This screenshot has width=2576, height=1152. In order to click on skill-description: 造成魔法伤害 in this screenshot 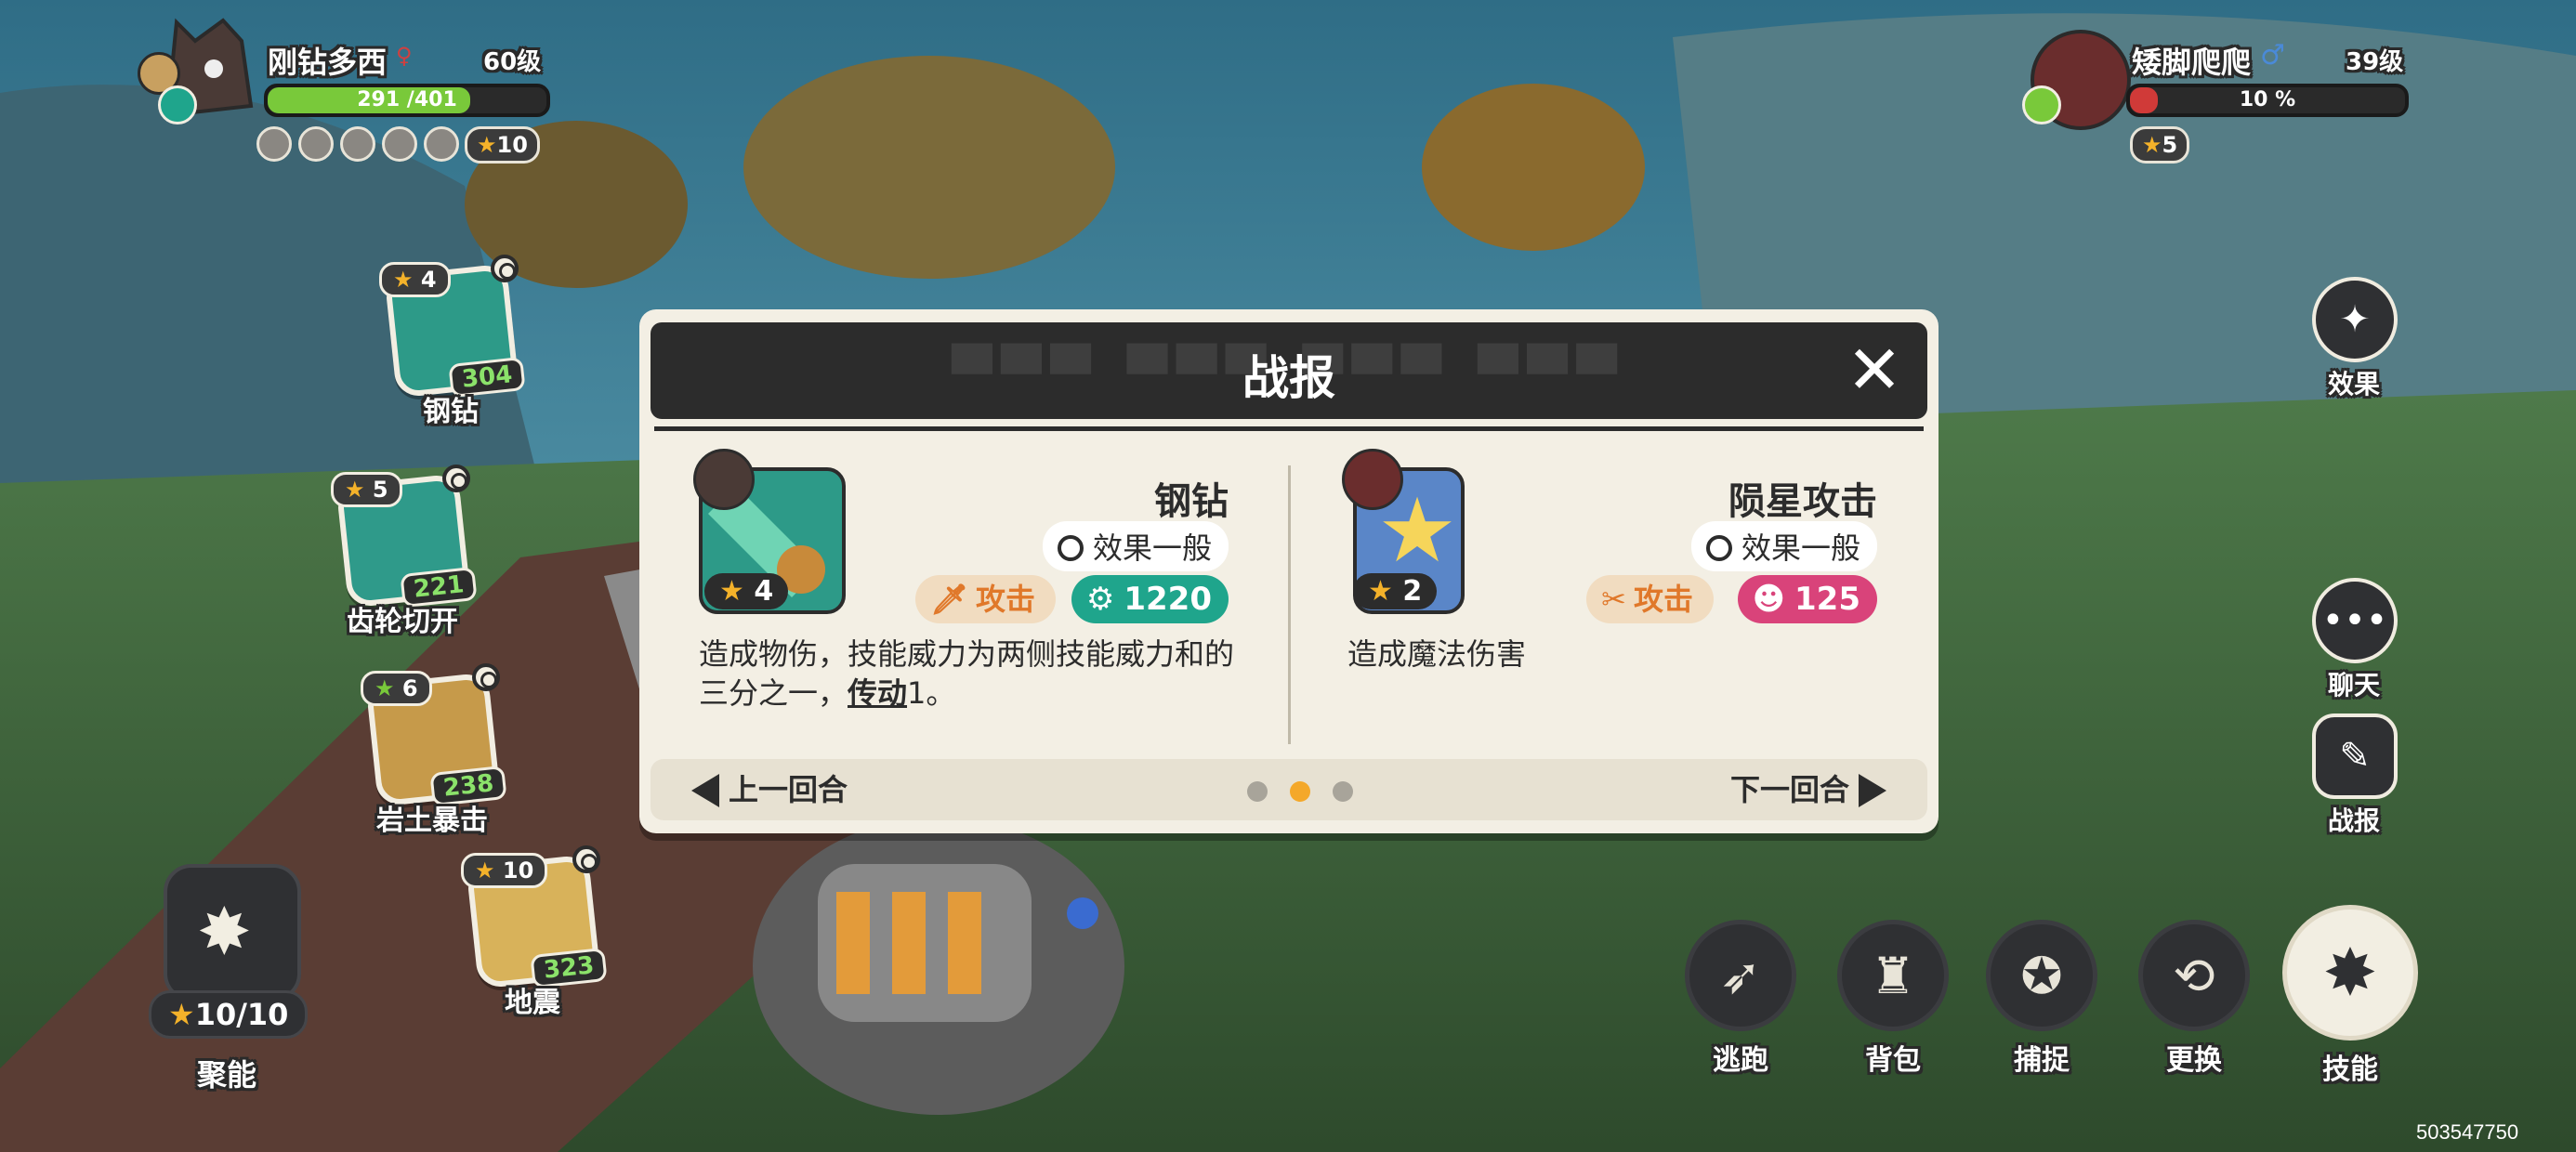, I will do `click(1437, 654)`.